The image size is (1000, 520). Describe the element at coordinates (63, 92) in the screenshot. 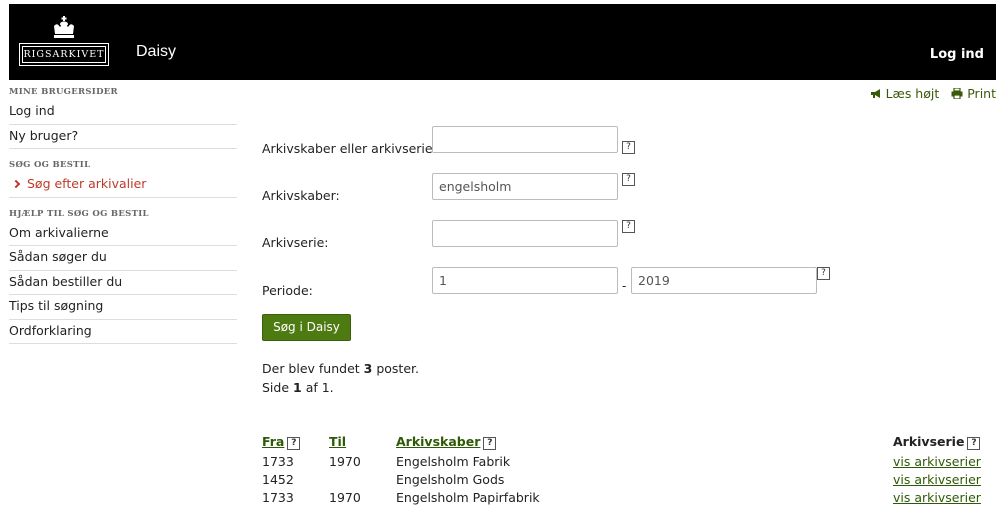

I see `sidebar-heading-my-pages: MINE BRUGERSIDER` at that location.